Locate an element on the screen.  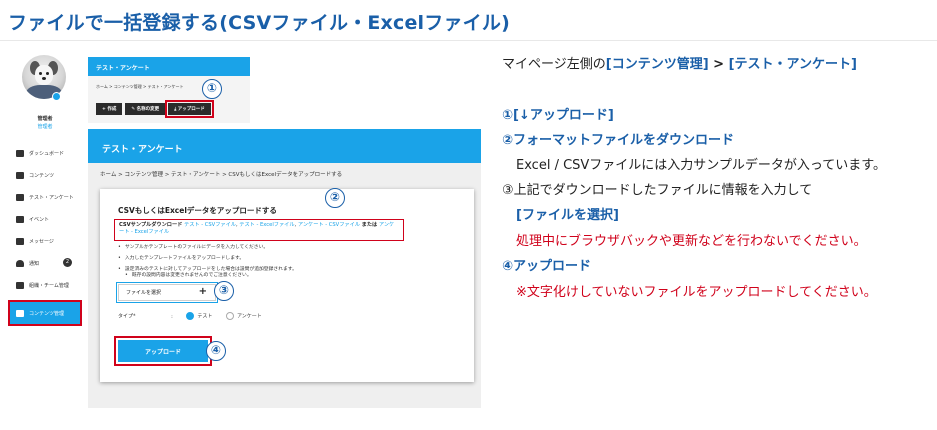
step-4-warning: ※文字化けしていないファイルをアップロードしてください。 is located at coordinates (696, 292).